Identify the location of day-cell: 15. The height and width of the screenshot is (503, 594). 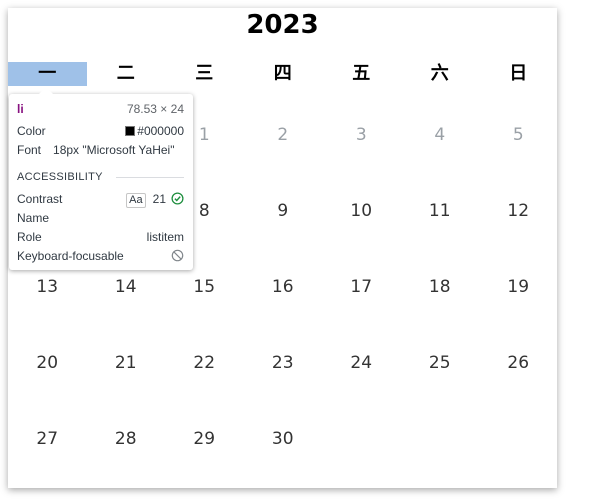
(204, 287).